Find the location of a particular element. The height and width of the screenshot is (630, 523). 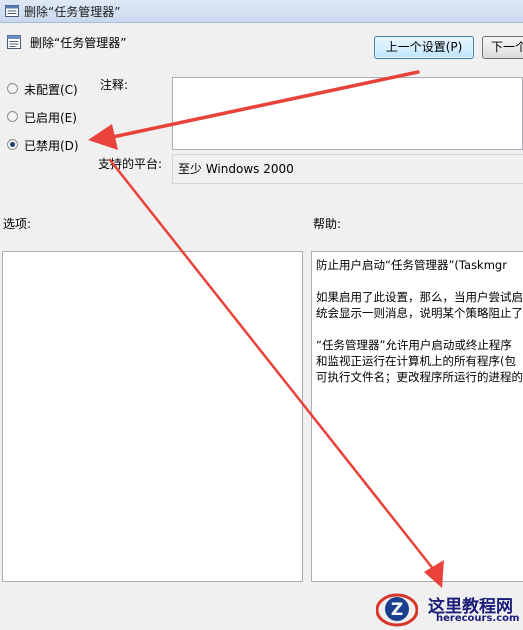

options-label: 选项: is located at coordinates (17, 224).